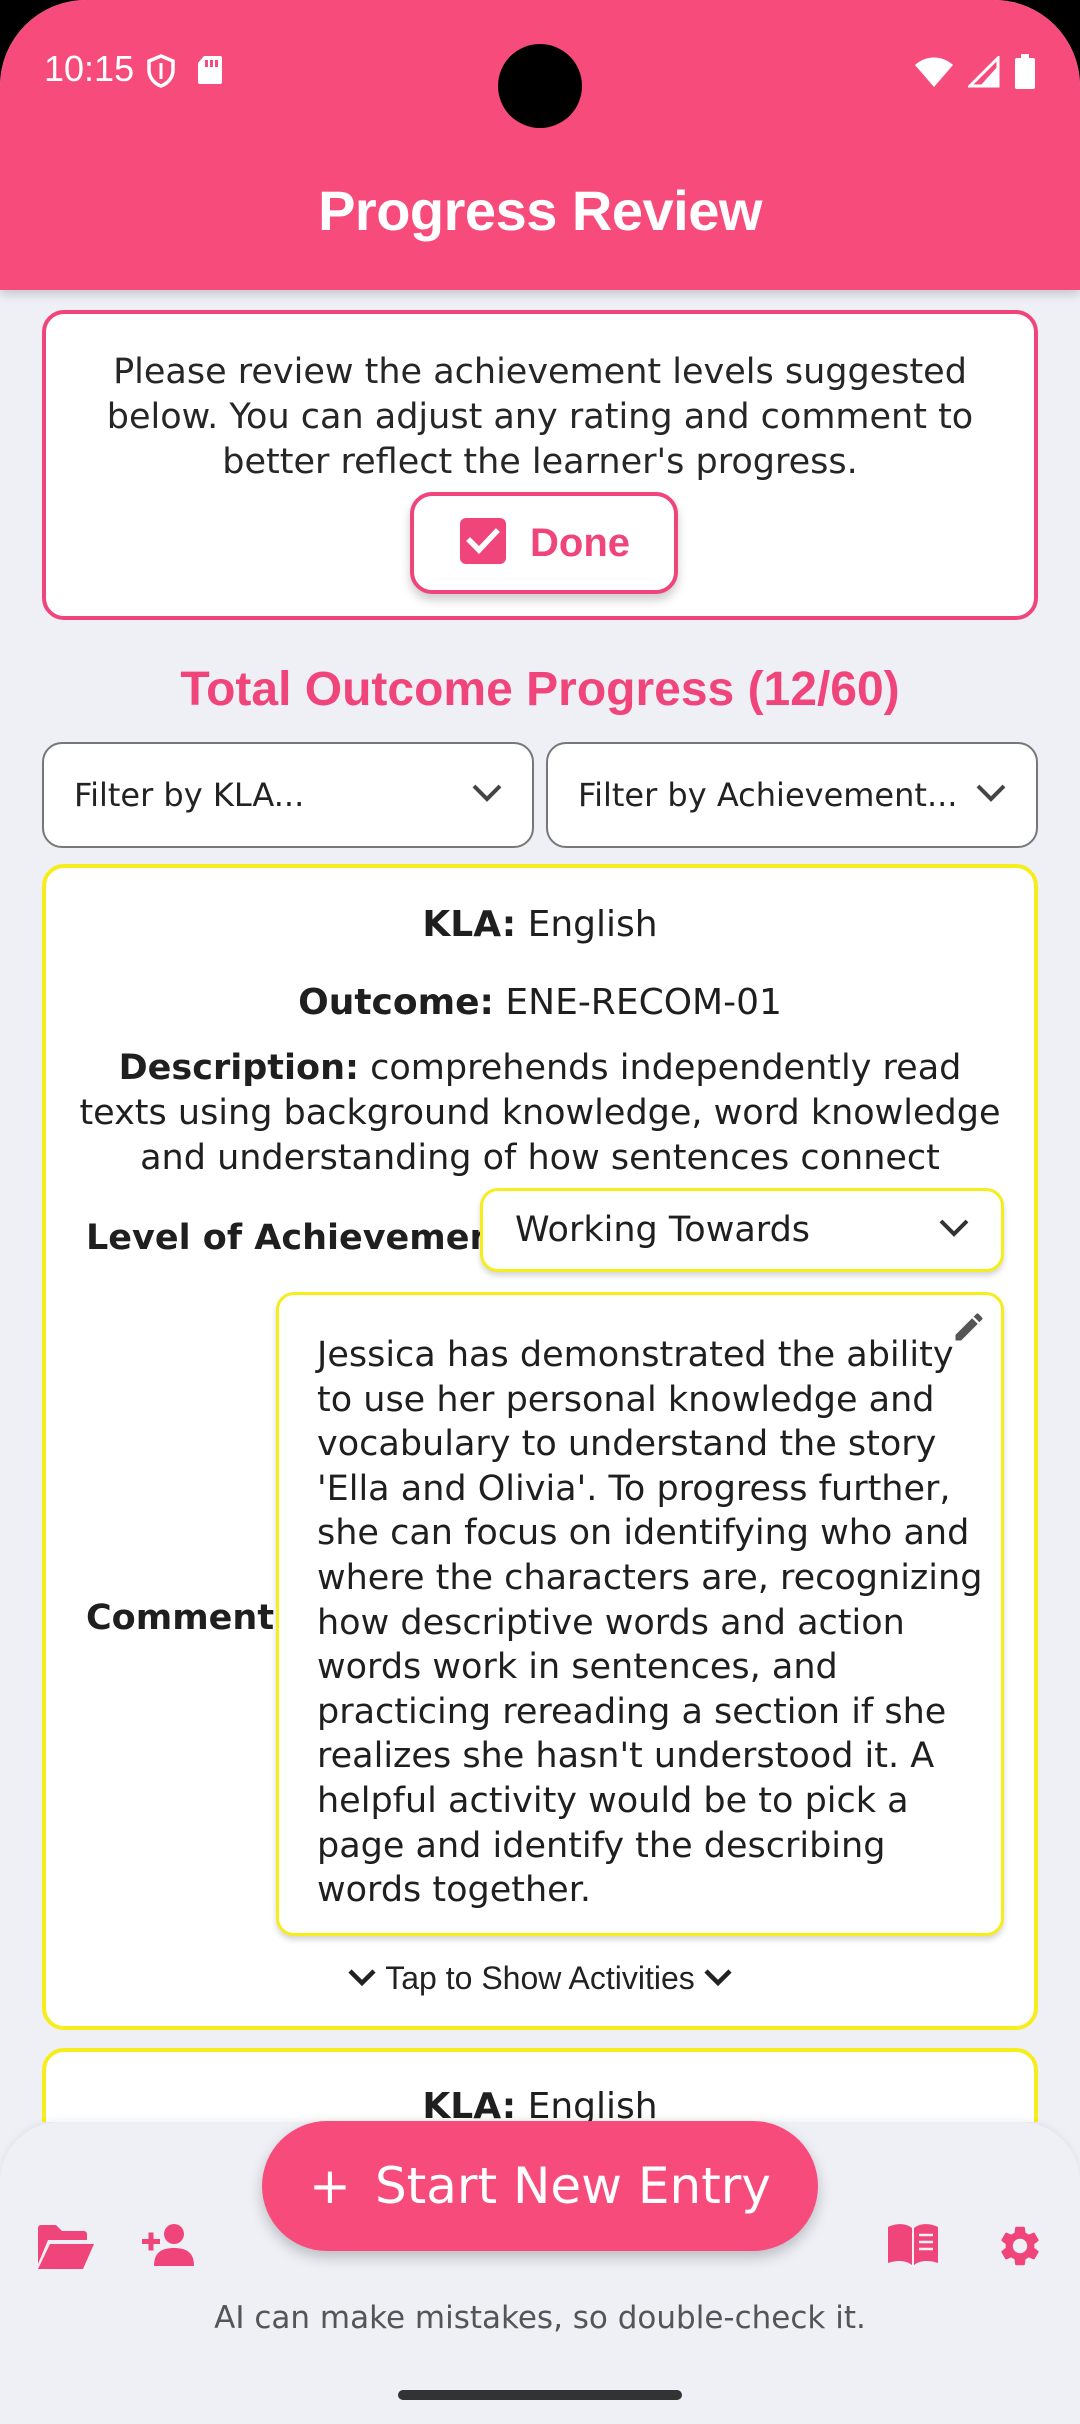 The height and width of the screenshot is (2424, 1080). What do you see at coordinates (396, 1002) in the screenshot?
I see `outcome-label: Outcome:` at bounding box center [396, 1002].